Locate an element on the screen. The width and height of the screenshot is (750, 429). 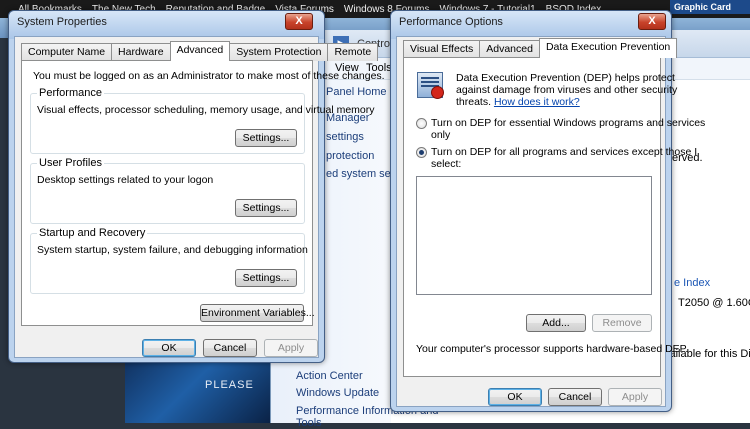
how-does-it-work-link: How does it work? is located at coordinates (537, 102).